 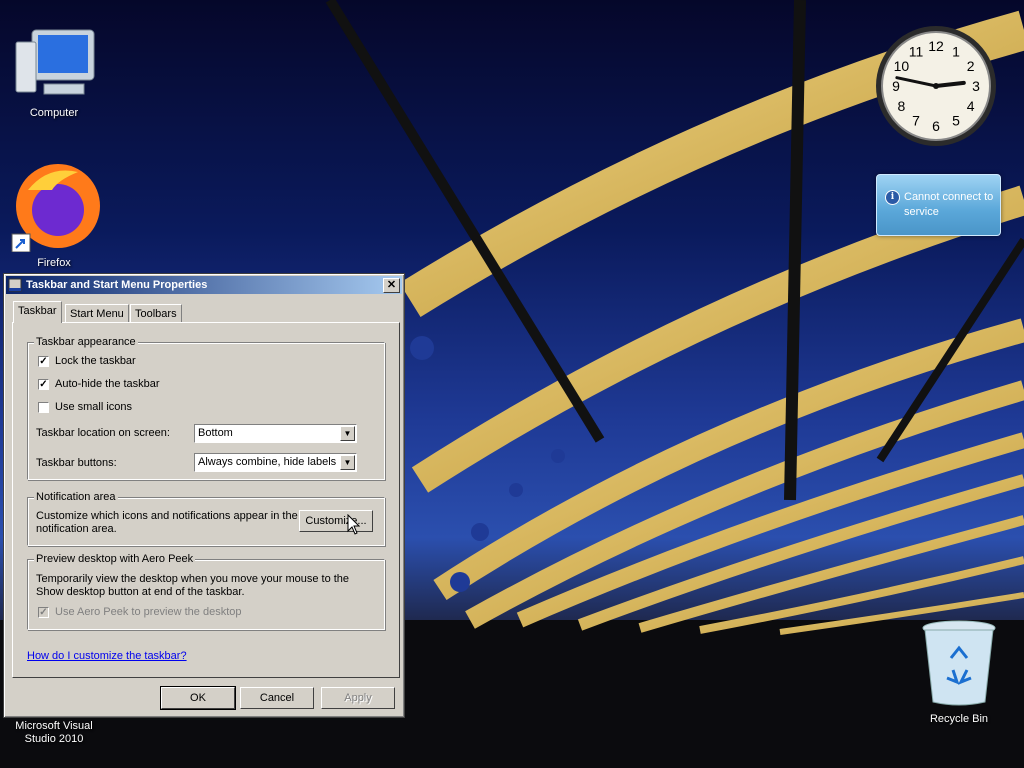 I want to click on dialog-title: Taskbar and Start Menu Properties, so click(x=117, y=285).